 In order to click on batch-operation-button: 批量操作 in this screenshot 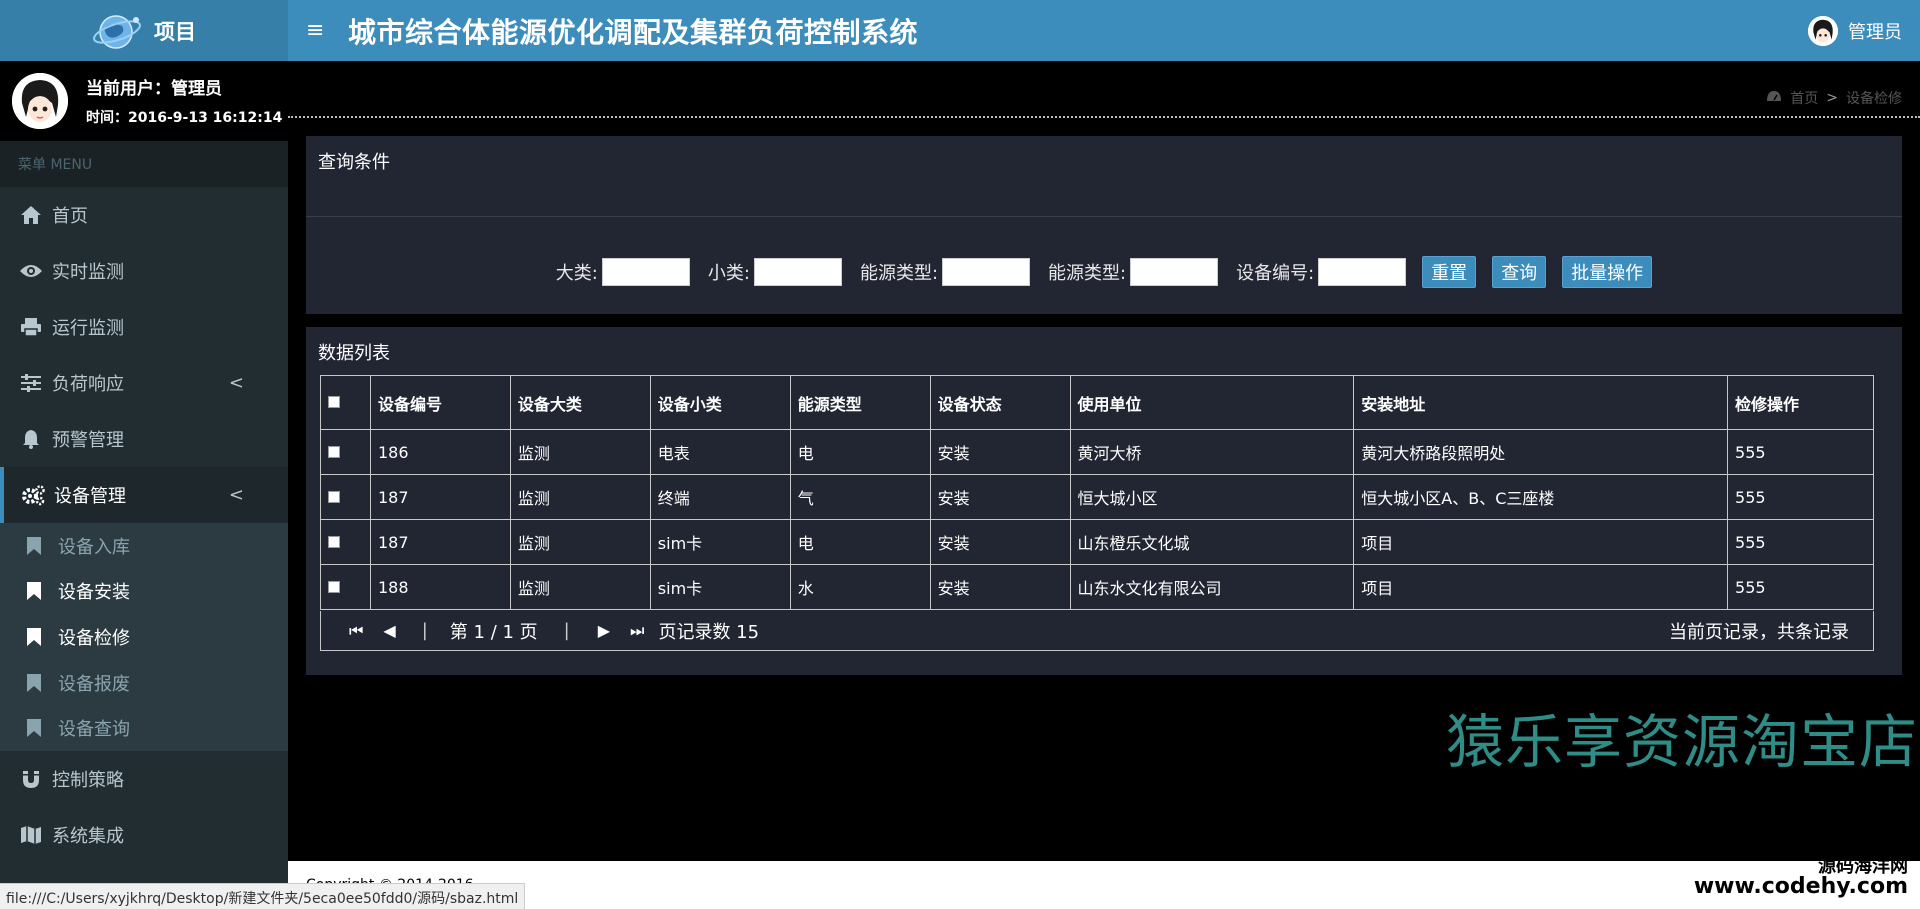, I will do `click(1607, 272)`.